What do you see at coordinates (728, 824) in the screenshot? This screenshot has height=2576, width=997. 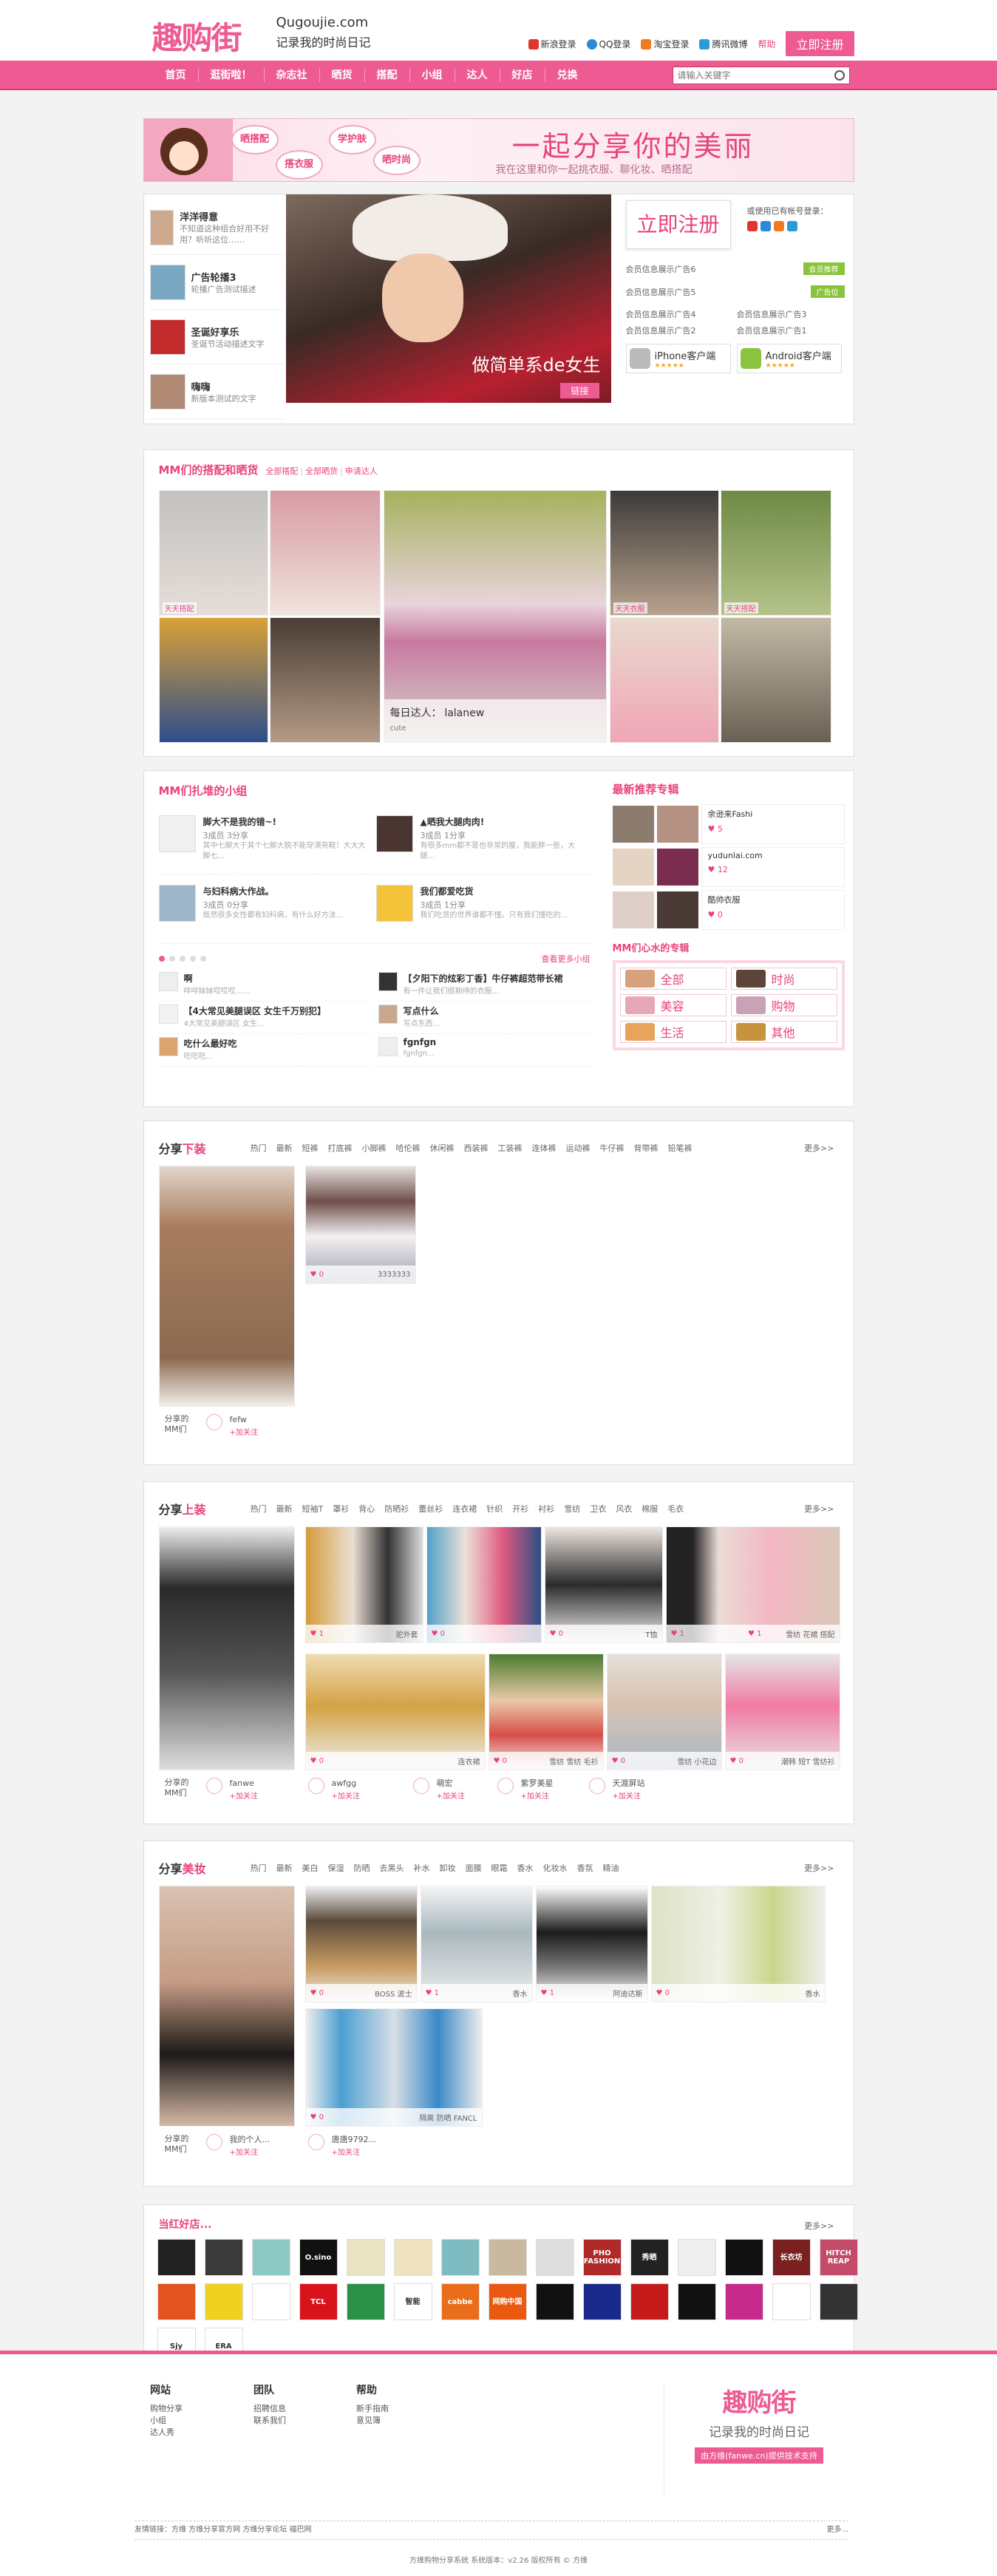 I see `album-item: 余逊来Fashi ♥ 5` at bounding box center [728, 824].